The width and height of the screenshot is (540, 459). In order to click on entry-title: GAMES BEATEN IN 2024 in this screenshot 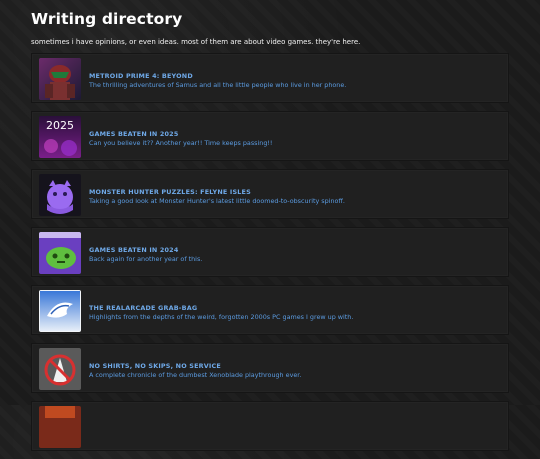, I will do `click(133, 250)`.